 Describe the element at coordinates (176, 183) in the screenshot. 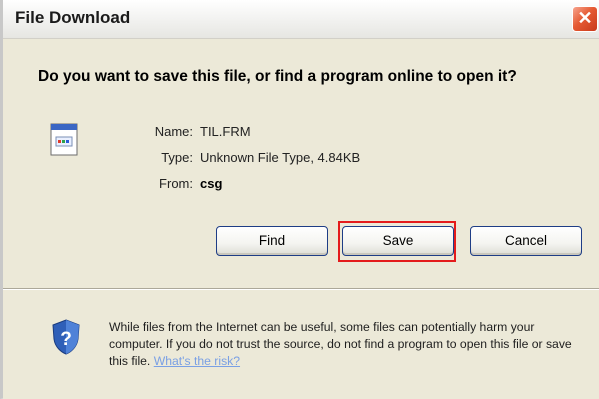

I see `from-label: From:` at that location.